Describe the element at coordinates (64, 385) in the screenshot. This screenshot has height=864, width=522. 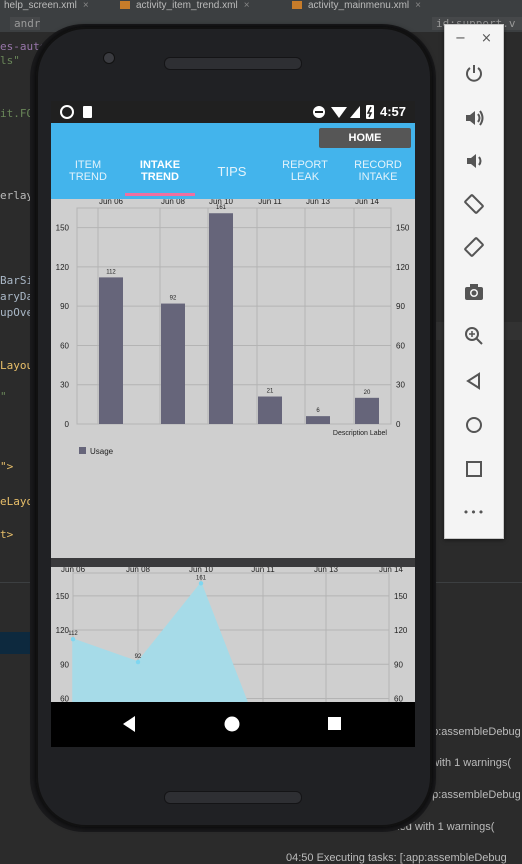
I see `y-tick-left: 30` at that location.